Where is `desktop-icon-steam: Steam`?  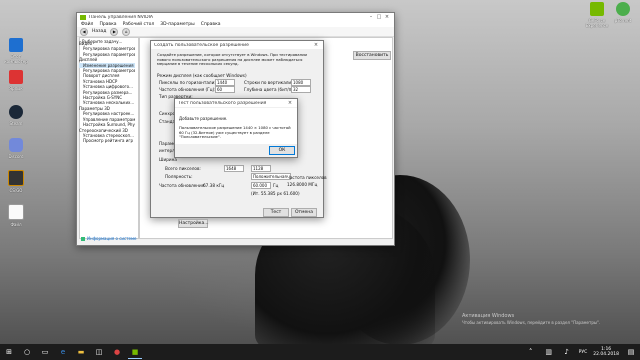 desktop-icon-steam: Steam is located at coordinates (16, 115).